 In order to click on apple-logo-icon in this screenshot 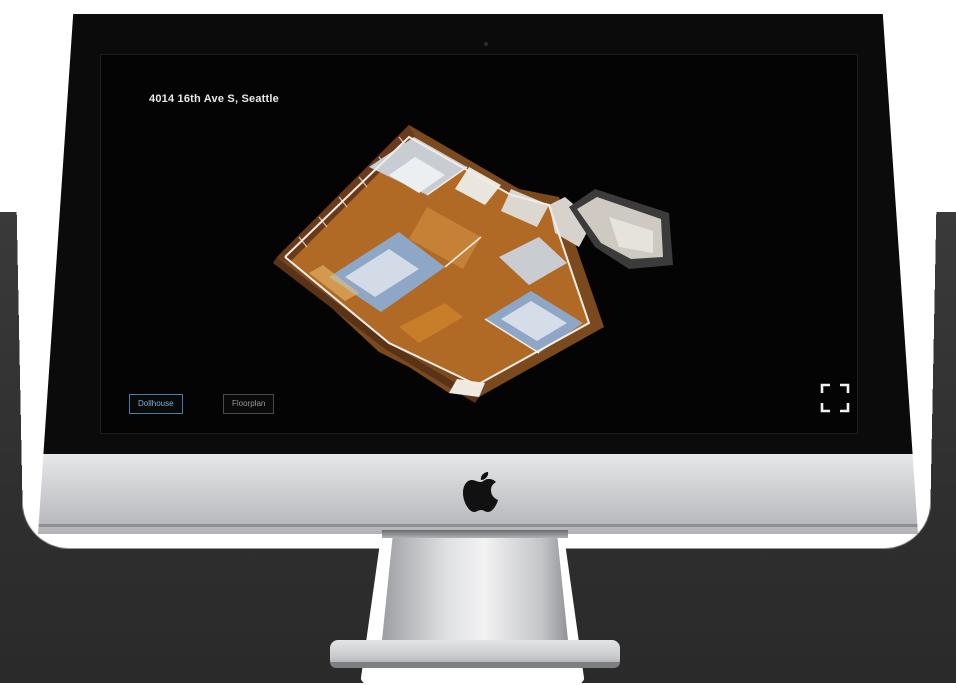, I will do `click(481, 491)`.